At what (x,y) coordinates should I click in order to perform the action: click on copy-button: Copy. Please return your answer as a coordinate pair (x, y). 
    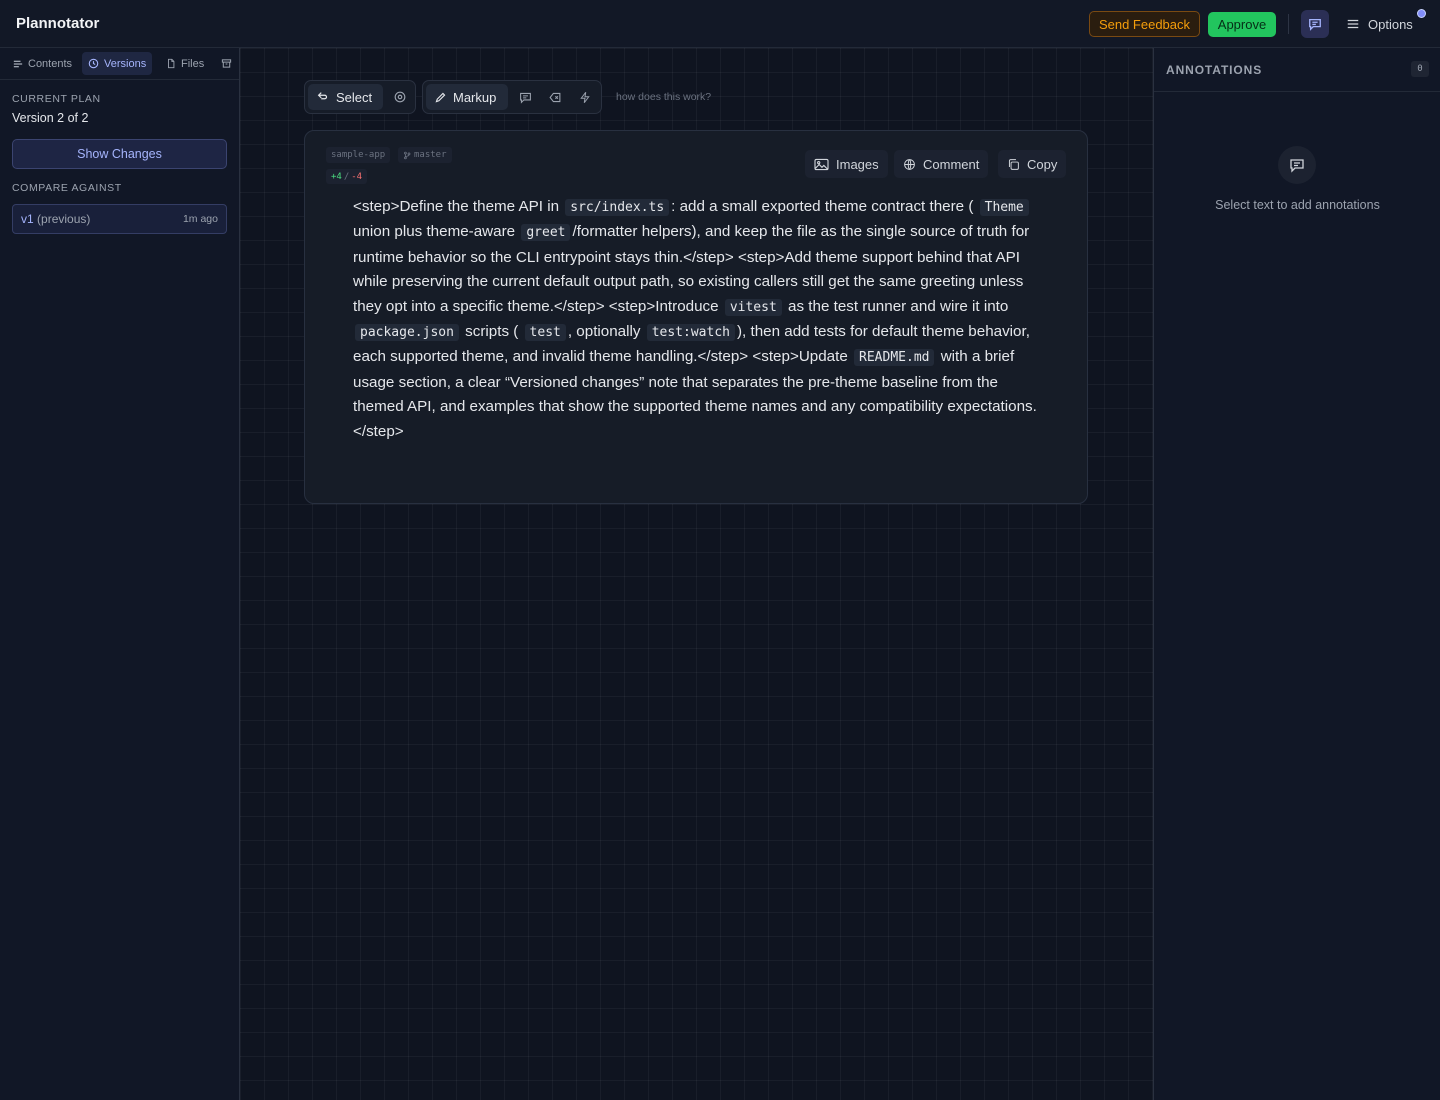
    Looking at the image, I should click on (1032, 164).